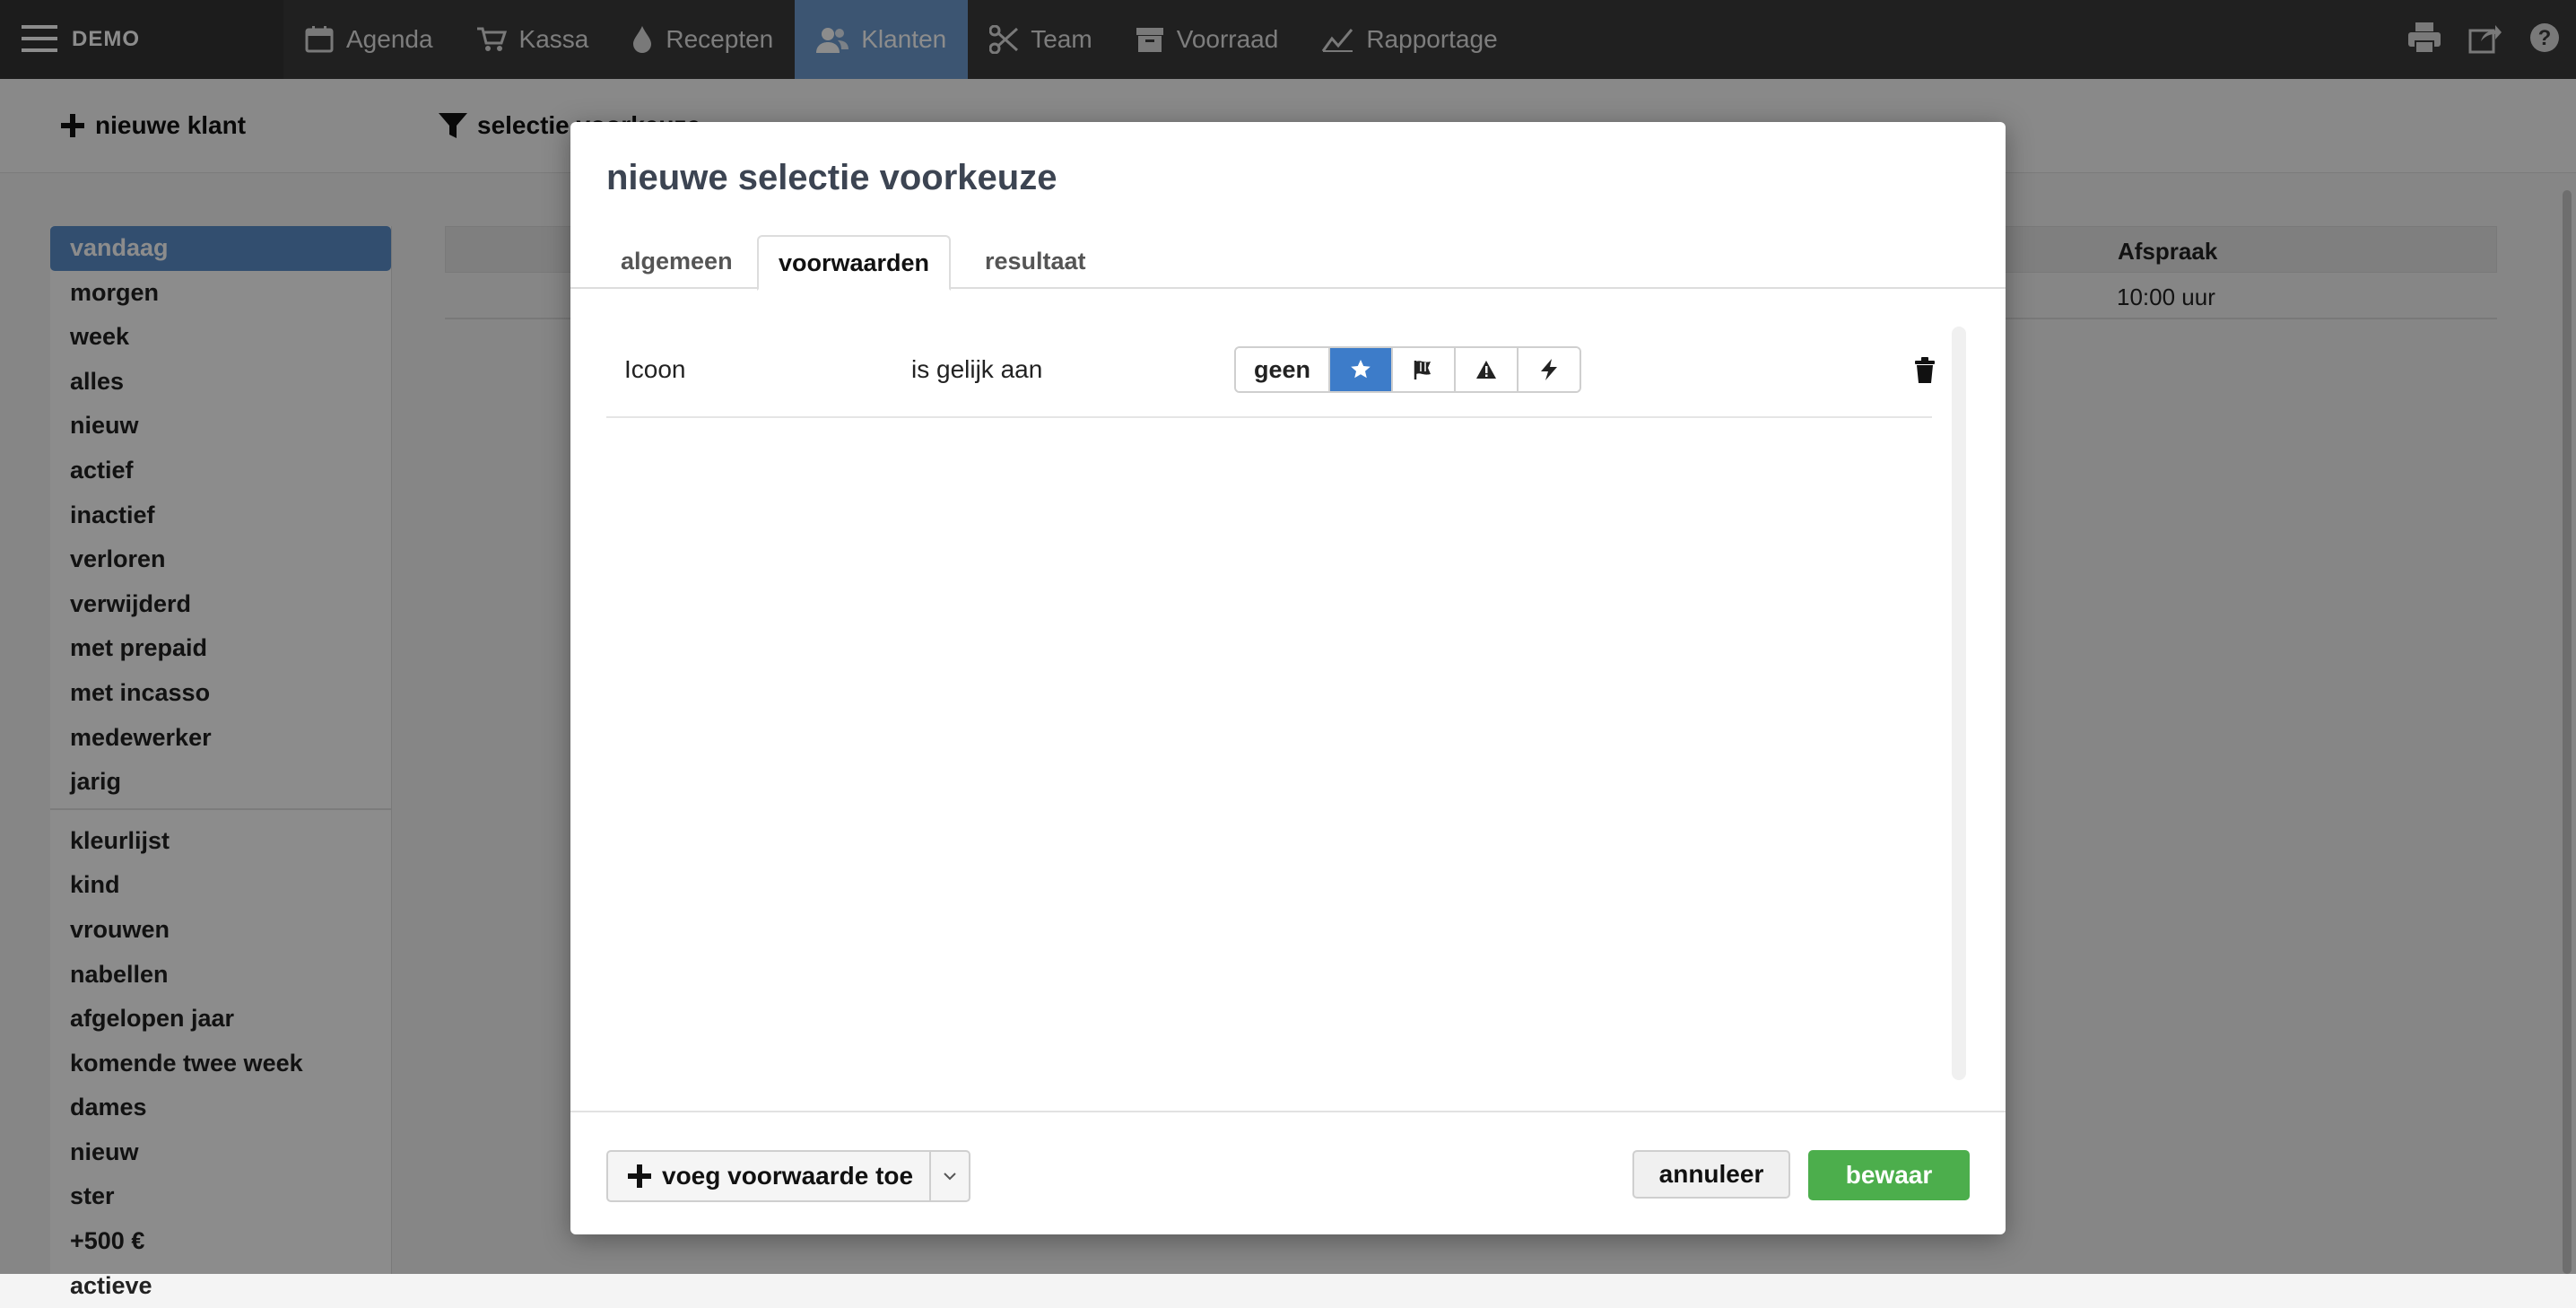  I want to click on flag-icon, so click(1423, 369).